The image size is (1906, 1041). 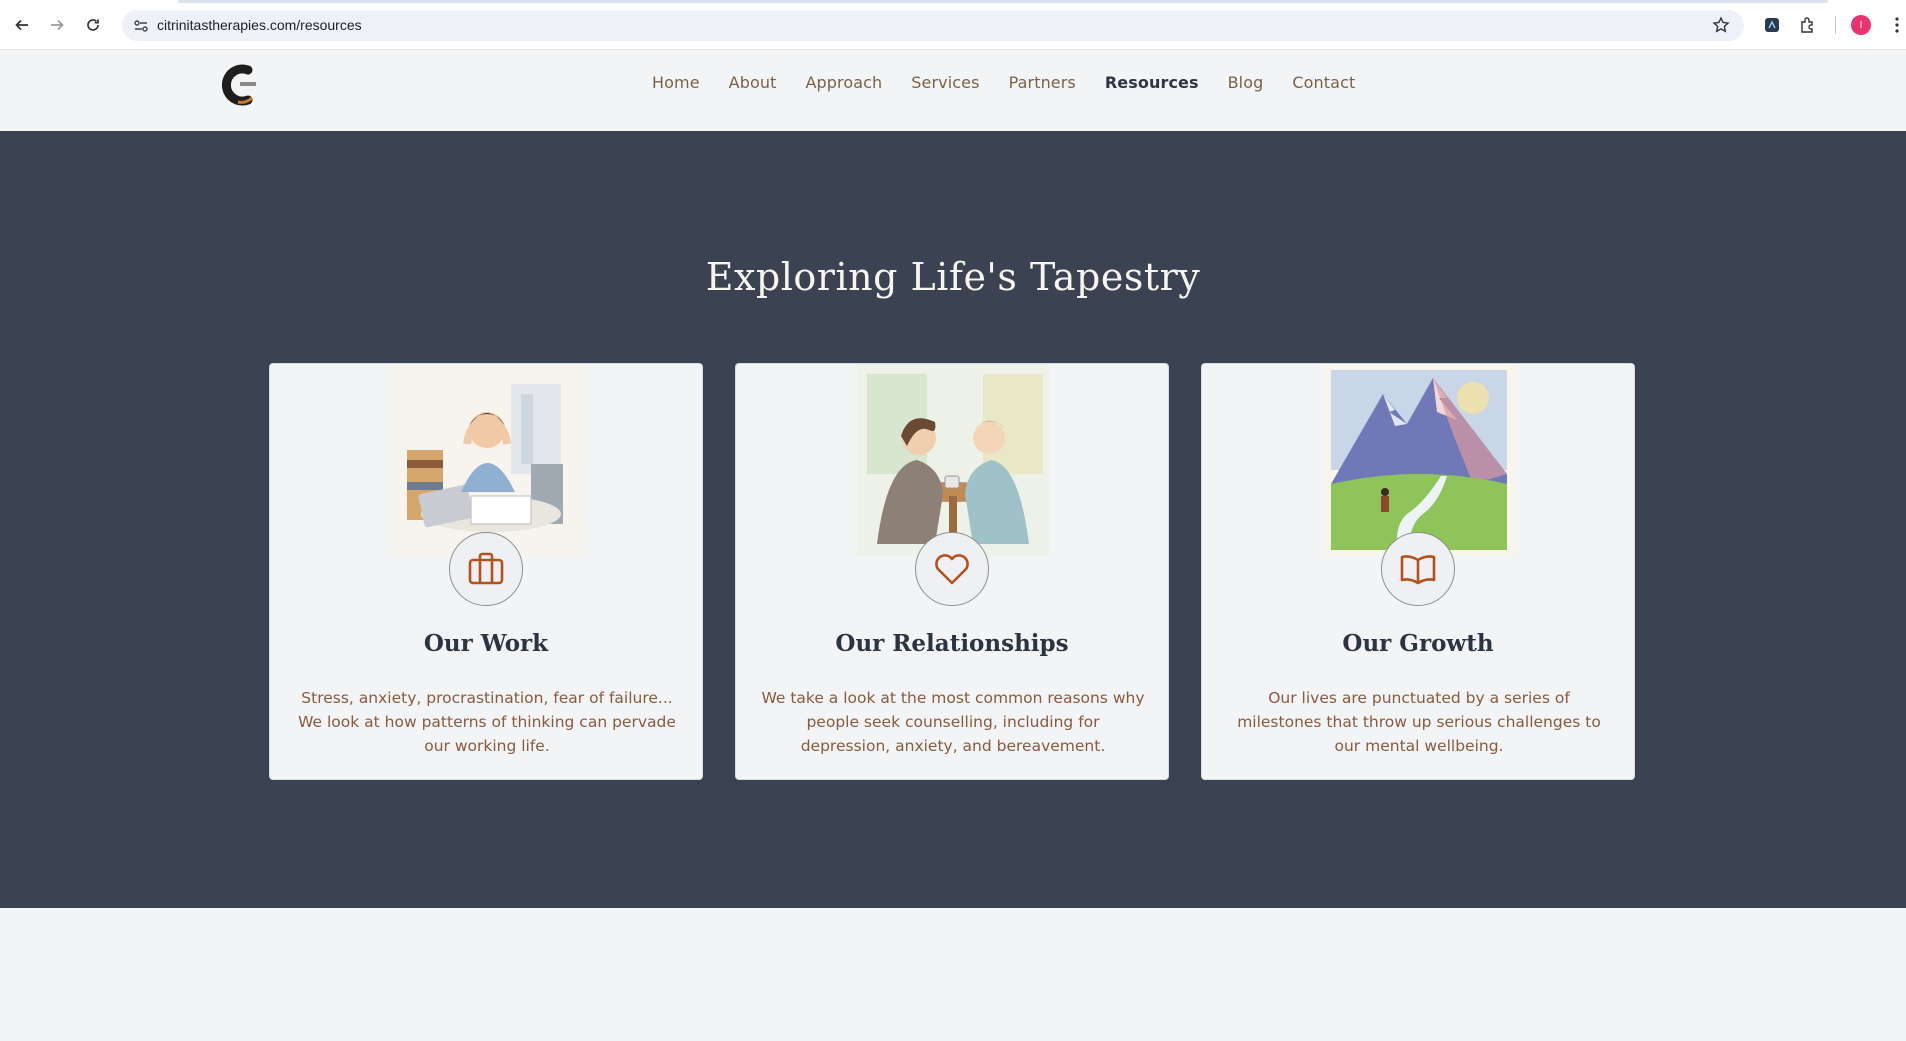 I want to click on briefcase-icon-badge, so click(x=486, y=569).